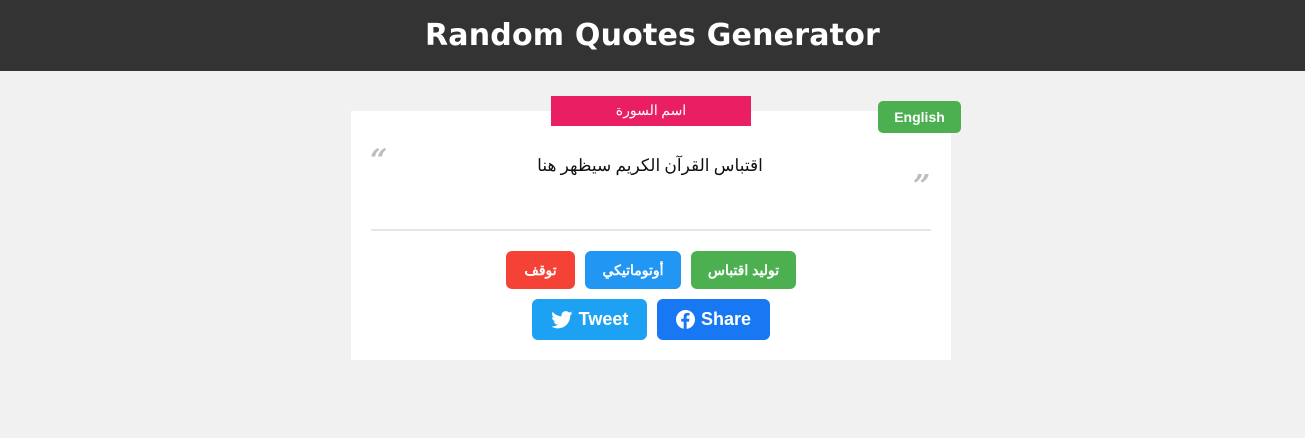 The width and height of the screenshot is (1305, 438). I want to click on share-button: Share, so click(713, 319).